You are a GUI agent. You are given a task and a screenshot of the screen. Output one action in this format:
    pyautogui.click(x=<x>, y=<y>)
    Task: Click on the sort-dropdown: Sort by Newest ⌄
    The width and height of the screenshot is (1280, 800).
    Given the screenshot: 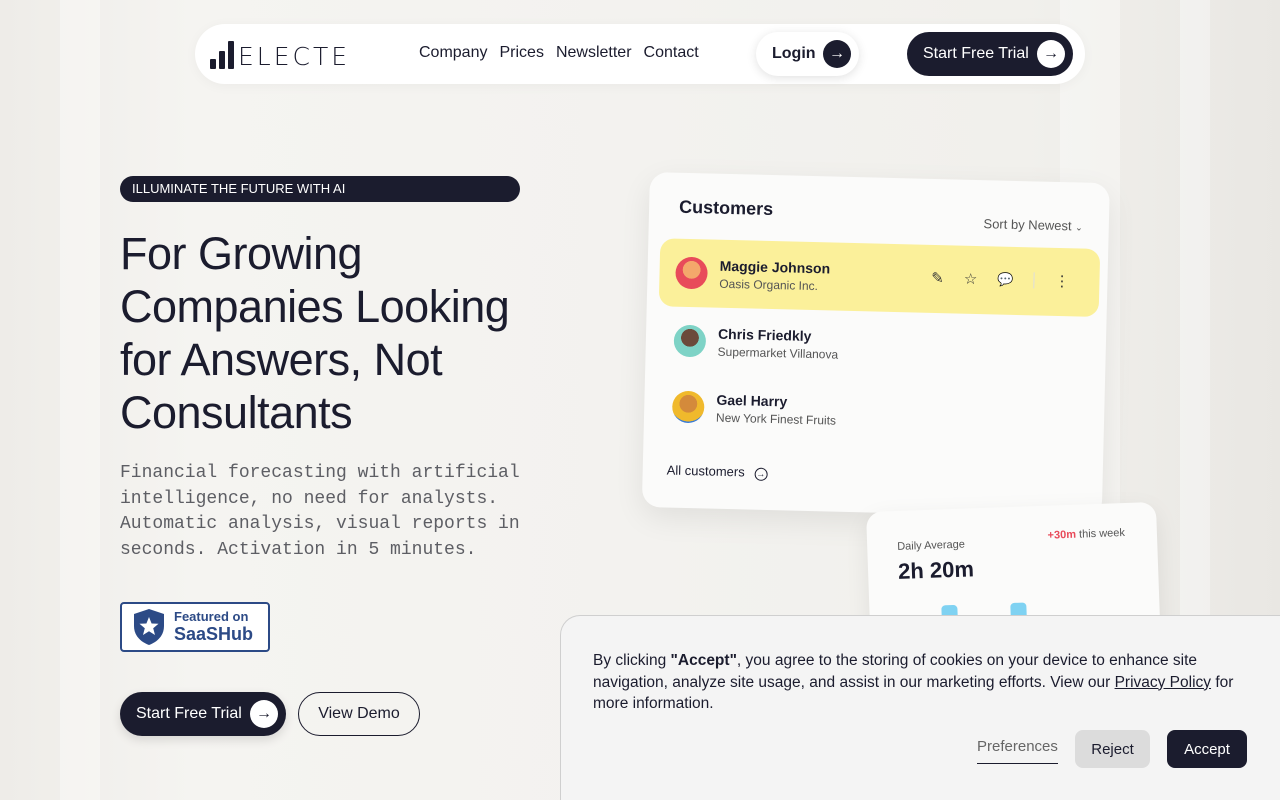 What is the action you would take?
    pyautogui.click(x=1033, y=224)
    